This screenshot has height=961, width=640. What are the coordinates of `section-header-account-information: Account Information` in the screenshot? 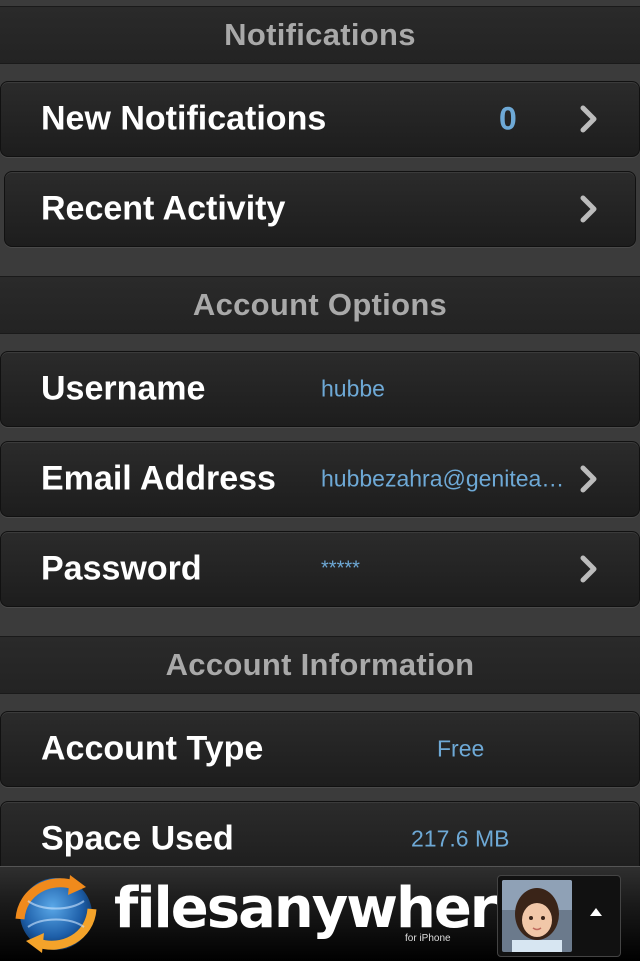 It's located at (320, 665).